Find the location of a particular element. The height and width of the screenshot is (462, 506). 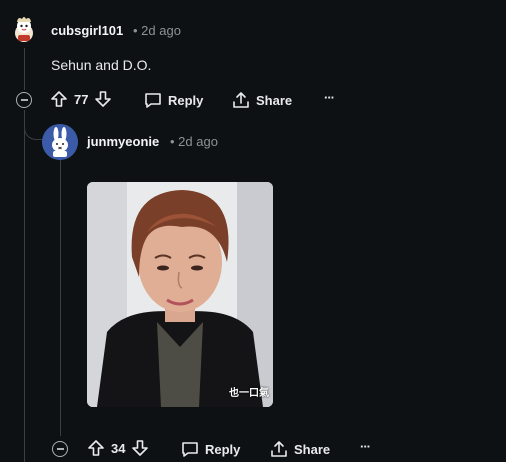

comment-author: junmyeonie is located at coordinates (123, 141).